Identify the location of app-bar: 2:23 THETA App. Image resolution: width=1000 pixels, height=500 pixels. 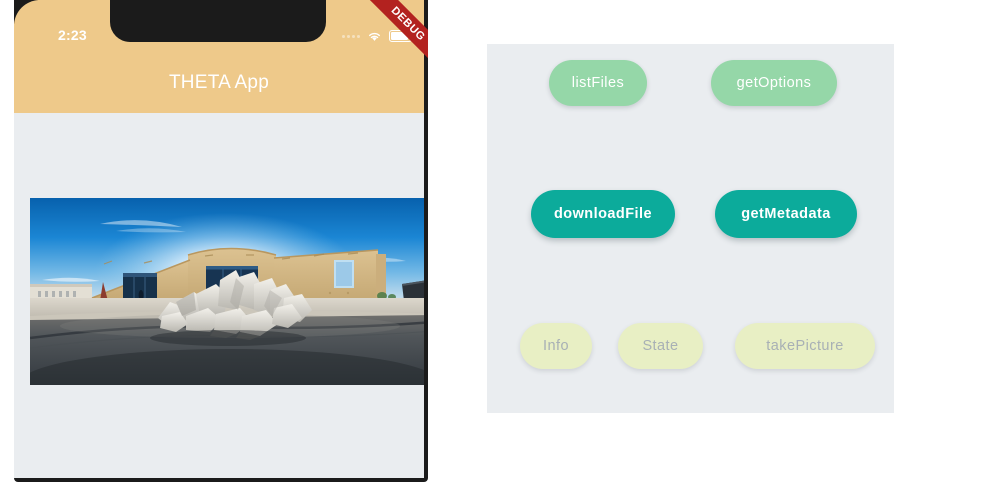
(219, 56).